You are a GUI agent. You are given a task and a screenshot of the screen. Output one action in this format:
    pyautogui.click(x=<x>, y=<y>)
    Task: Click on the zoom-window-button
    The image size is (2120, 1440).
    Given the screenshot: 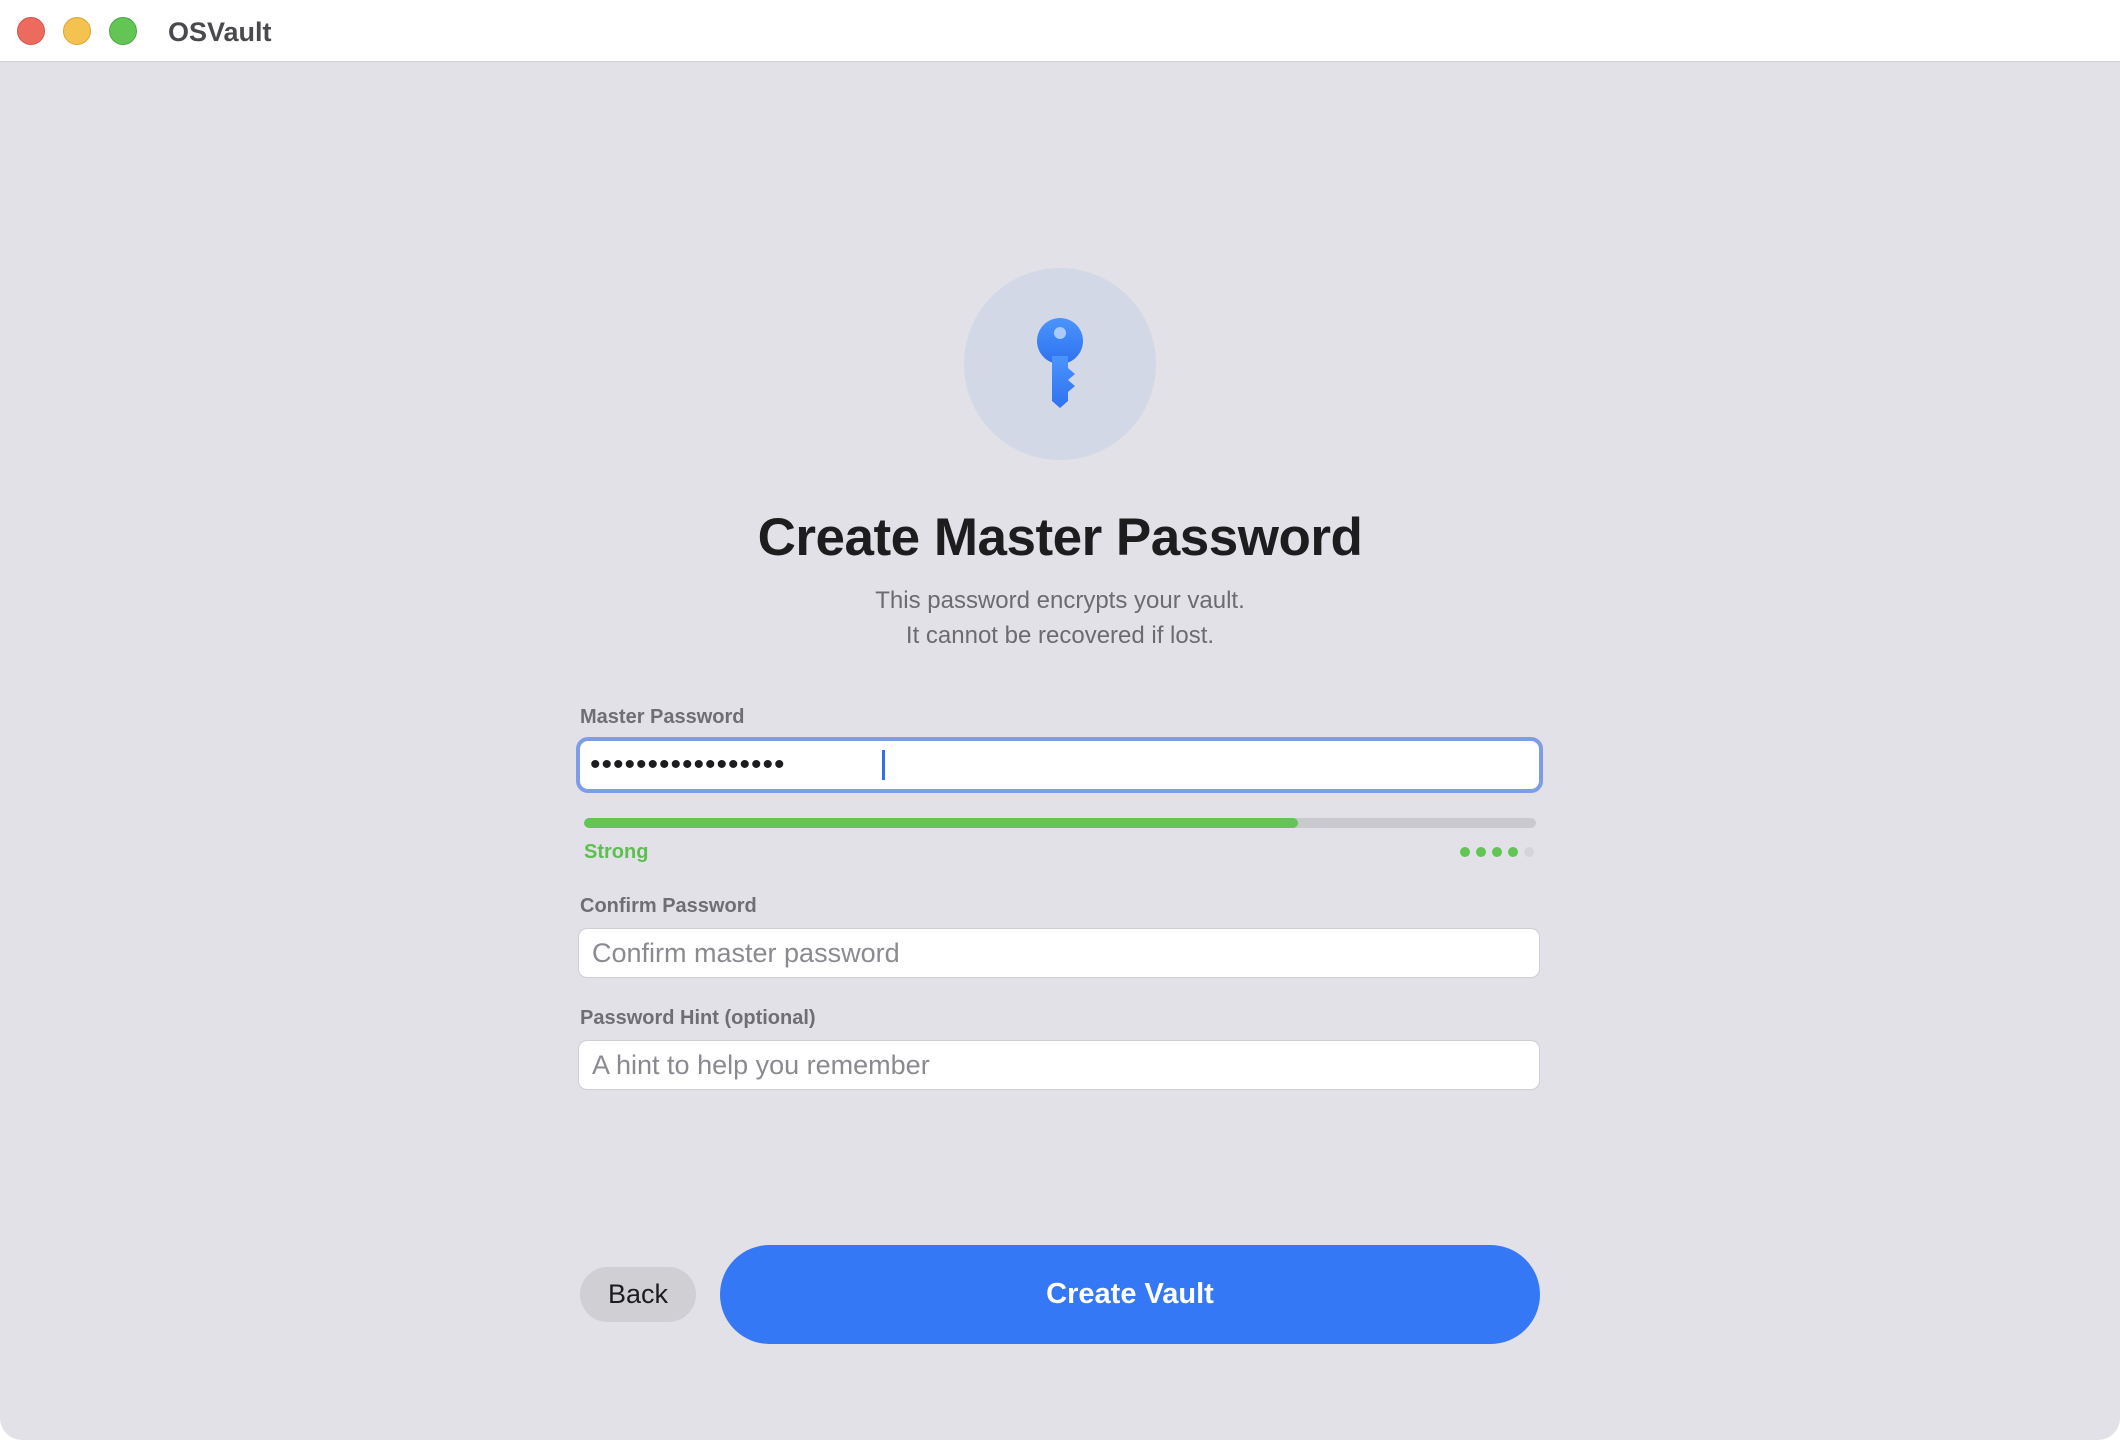 What is the action you would take?
    pyautogui.click(x=123, y=31)
    